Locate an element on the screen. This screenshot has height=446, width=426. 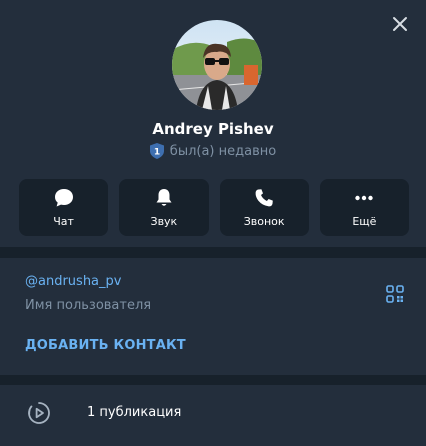
username-link: @andrusha_pv is located at coordinates (73, 281).